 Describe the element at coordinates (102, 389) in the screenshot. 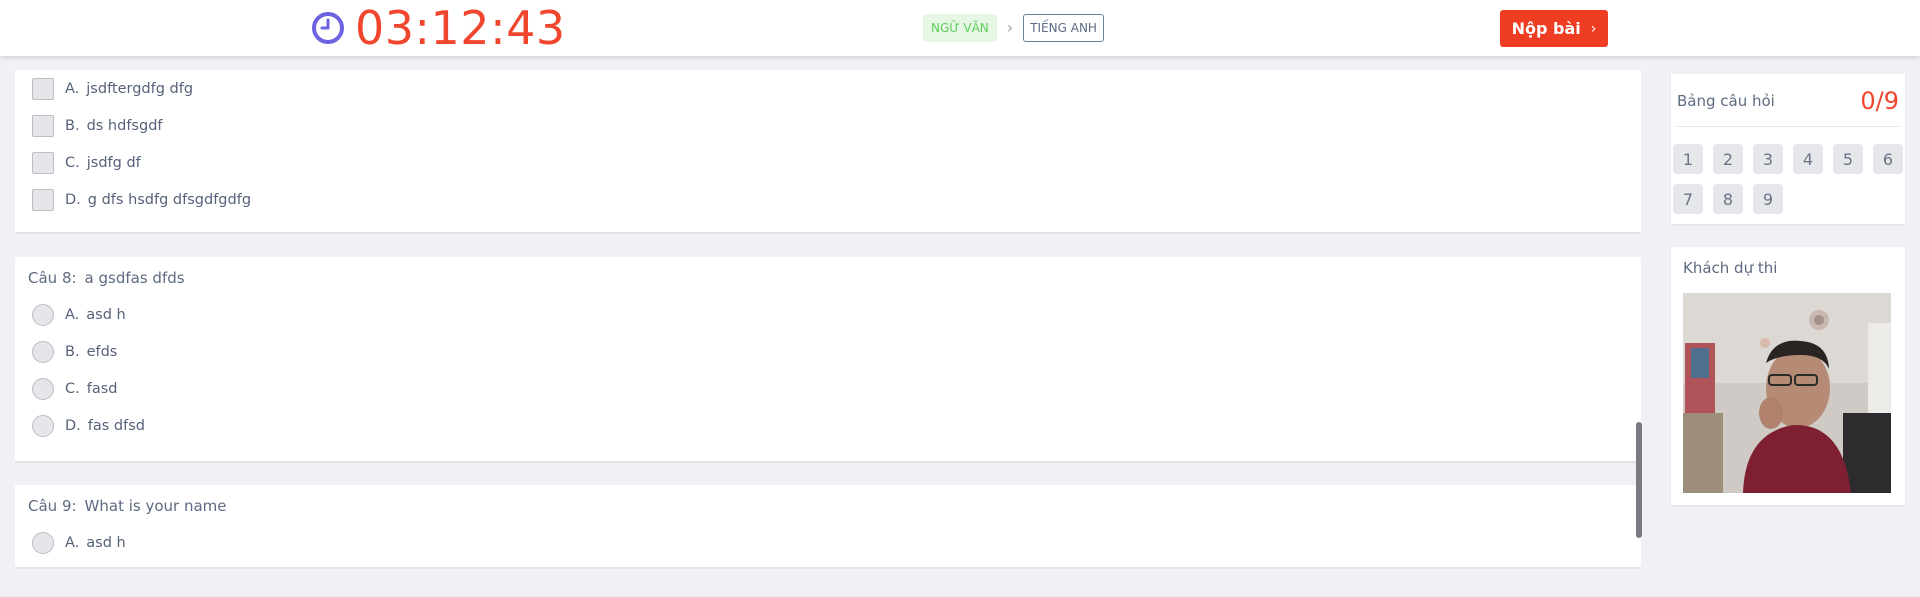

I see `option-text: fasd` at that location.